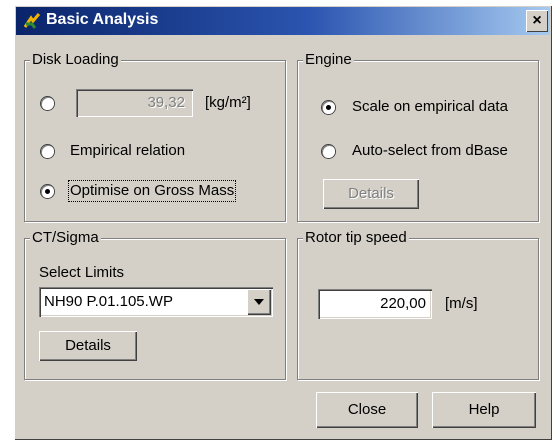 This screenshot has width=552, height=440. What do you see at coordinates (127, 151) in the screenshot?
I see `empirical-relation-label: Empirical relation` at bounding box center [127, 151].